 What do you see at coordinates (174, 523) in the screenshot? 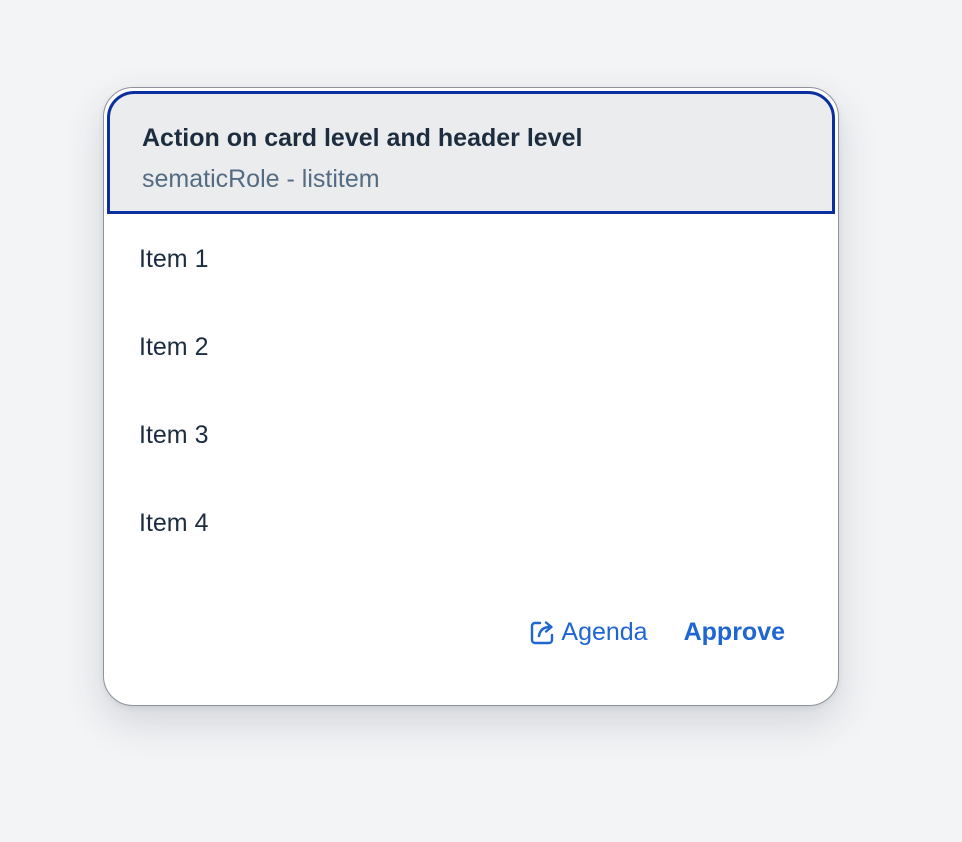
I see `list-item-label: Item 4` at bounding box center [174, 523].